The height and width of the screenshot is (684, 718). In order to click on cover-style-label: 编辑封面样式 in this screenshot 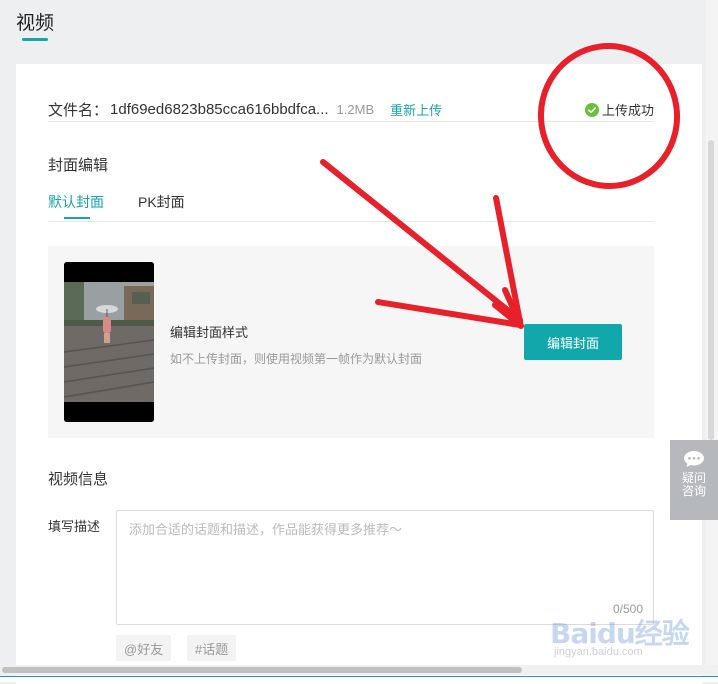, I will do `click(209, 332)`.